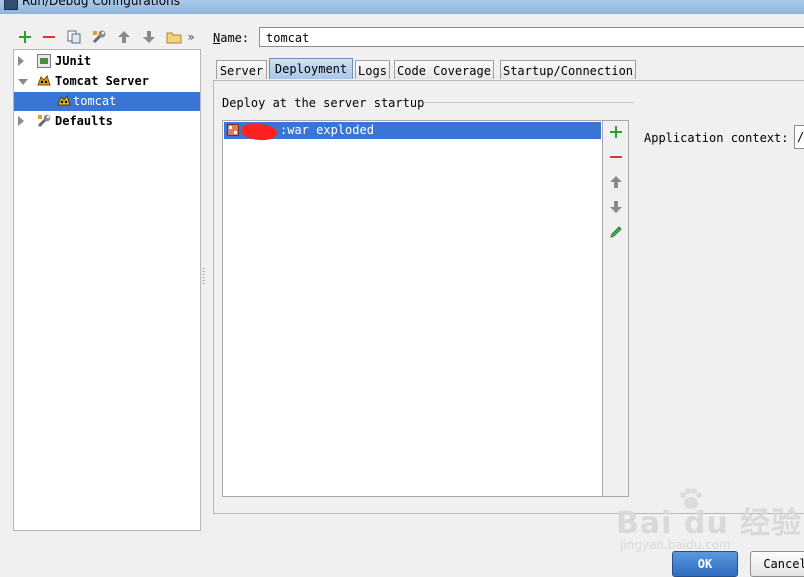 Image resolution: width=804 pixels, height=577 pixels. What do you see at coordinates (444, 69) in the screenshot?
I see `tab-code-coverage: Code Coverage` at bounding box center [444, 69].